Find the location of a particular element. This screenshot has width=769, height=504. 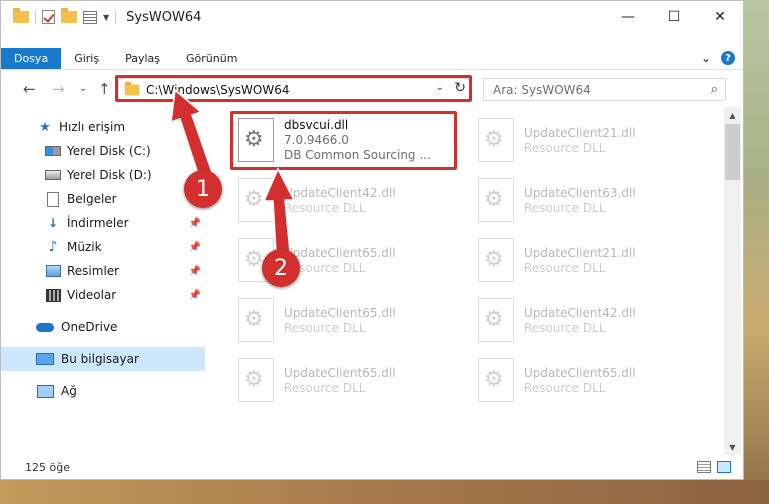

sidebar-item-label: Yerel Disk (D:) is located at coordinates (109, 175).